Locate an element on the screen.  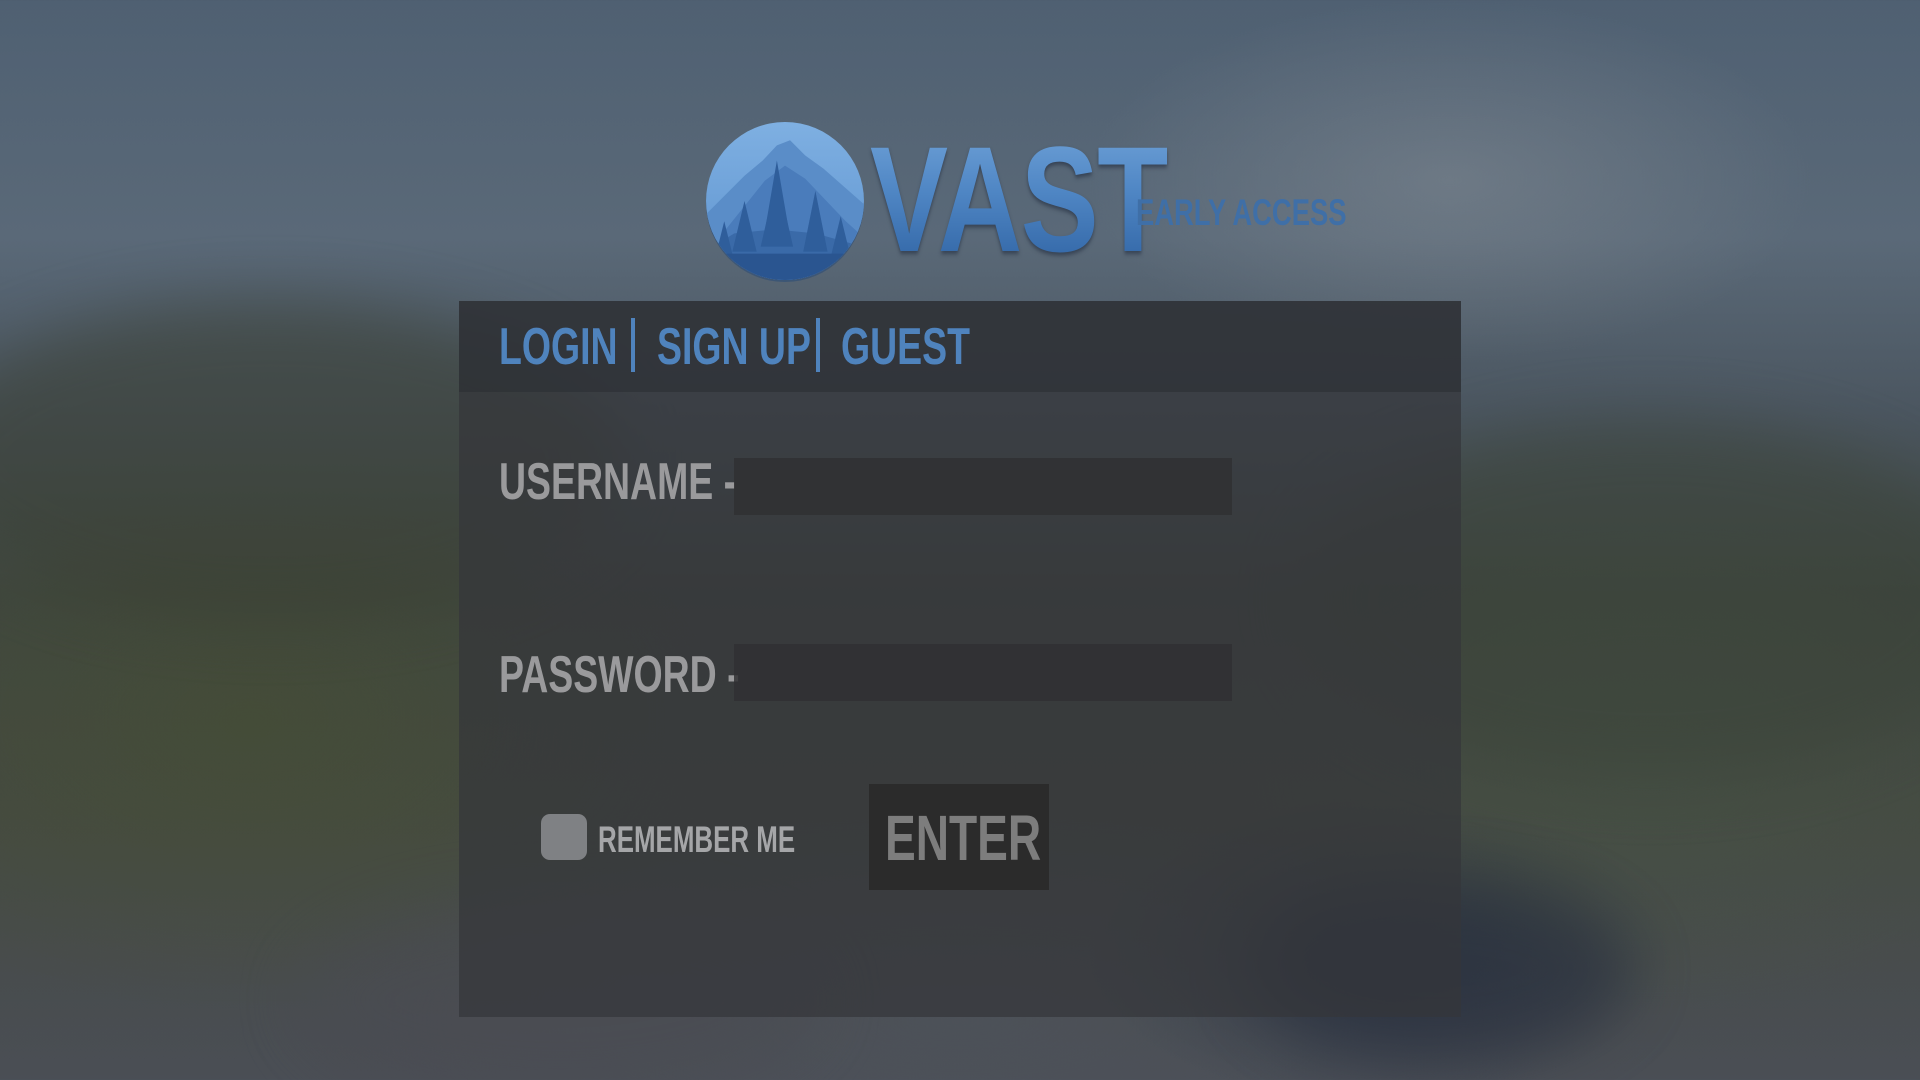
tab-bar: LOGIN SIGN UP GUEST is located at coordinates (960, 346).